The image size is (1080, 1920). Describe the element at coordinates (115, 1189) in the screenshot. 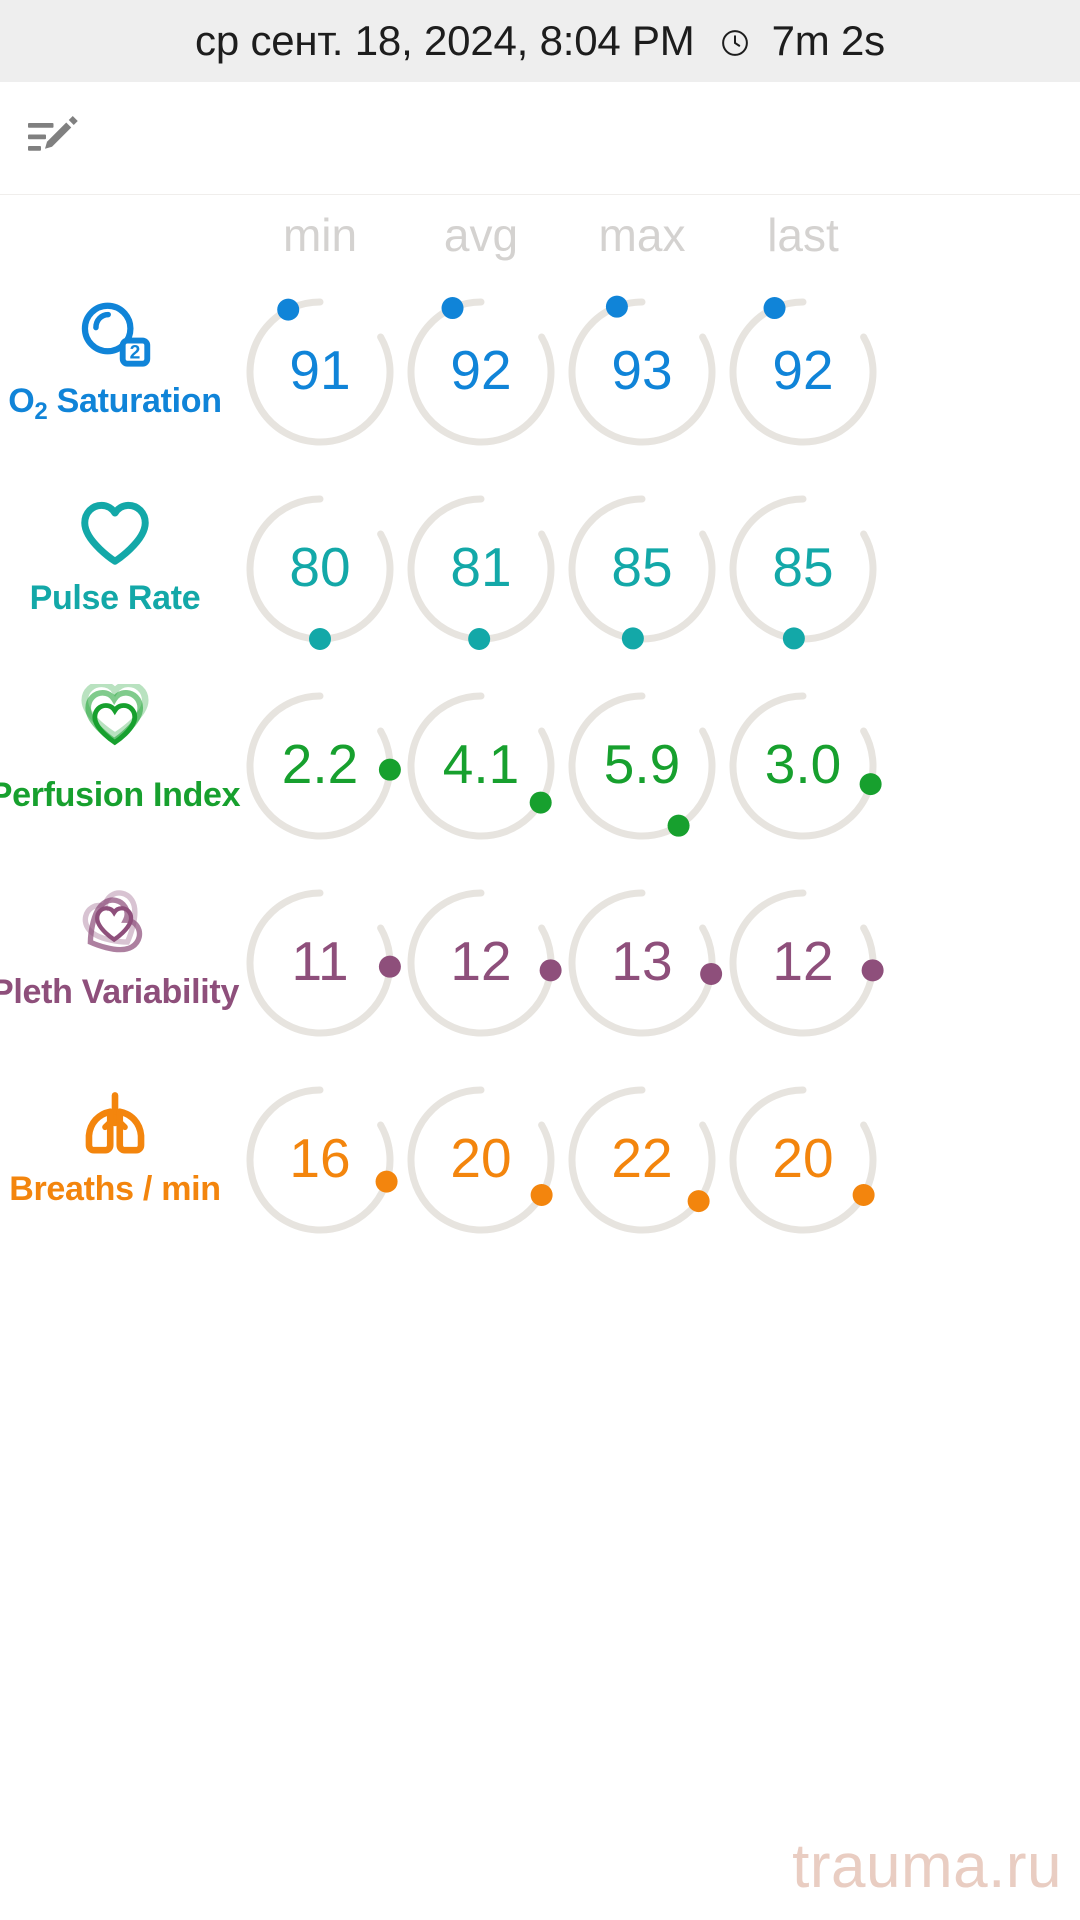

I see `metric-name: Breaths / min` at that location.